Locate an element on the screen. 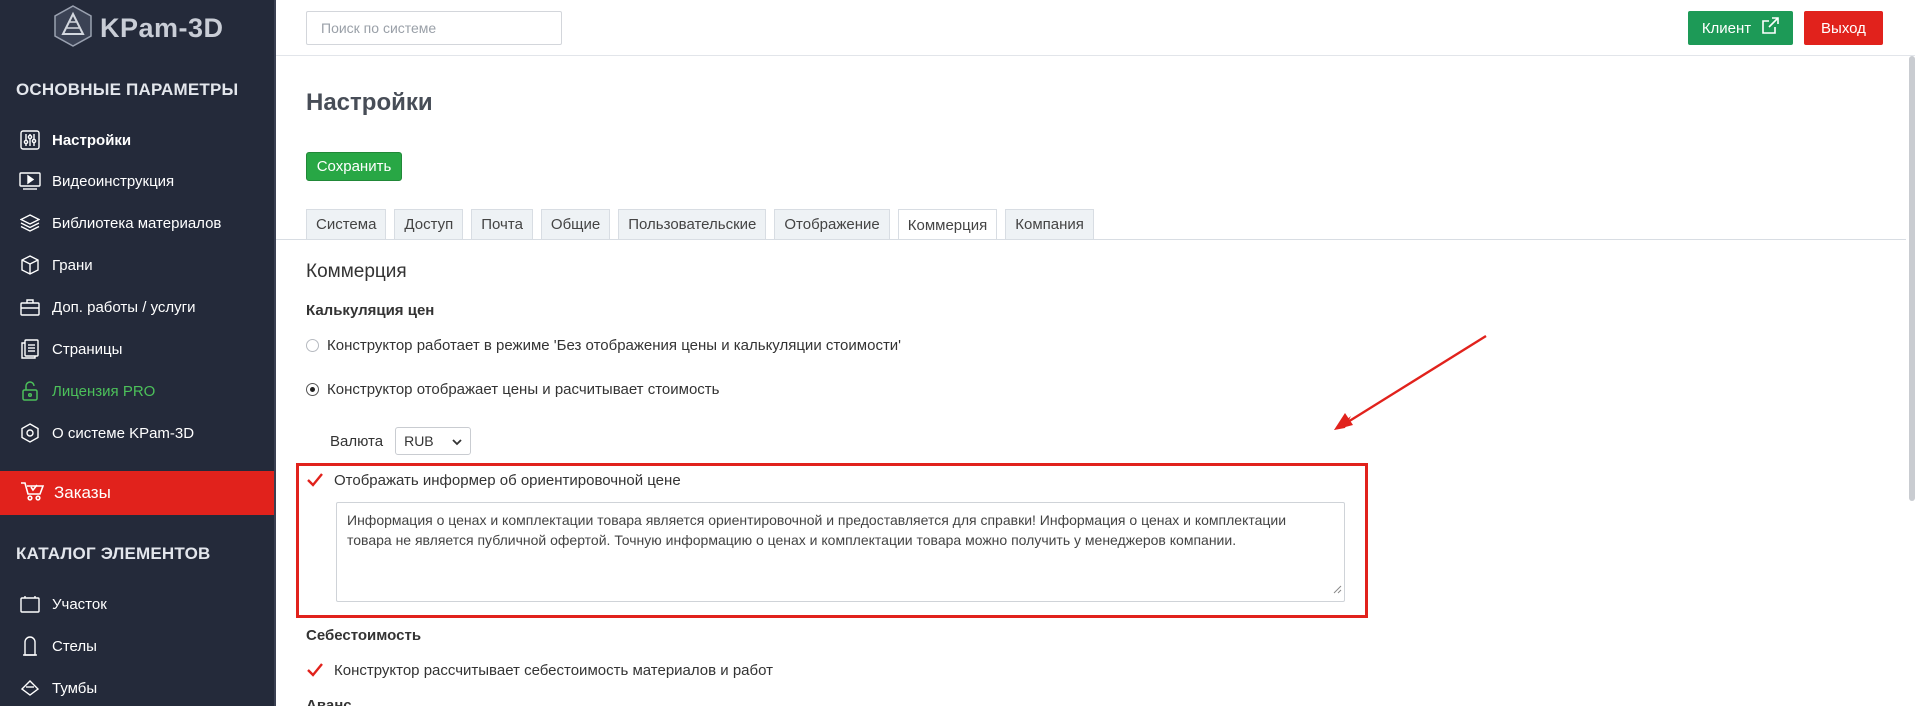  sidebar-item-label: Настройки is located at coordinates (92, 140).